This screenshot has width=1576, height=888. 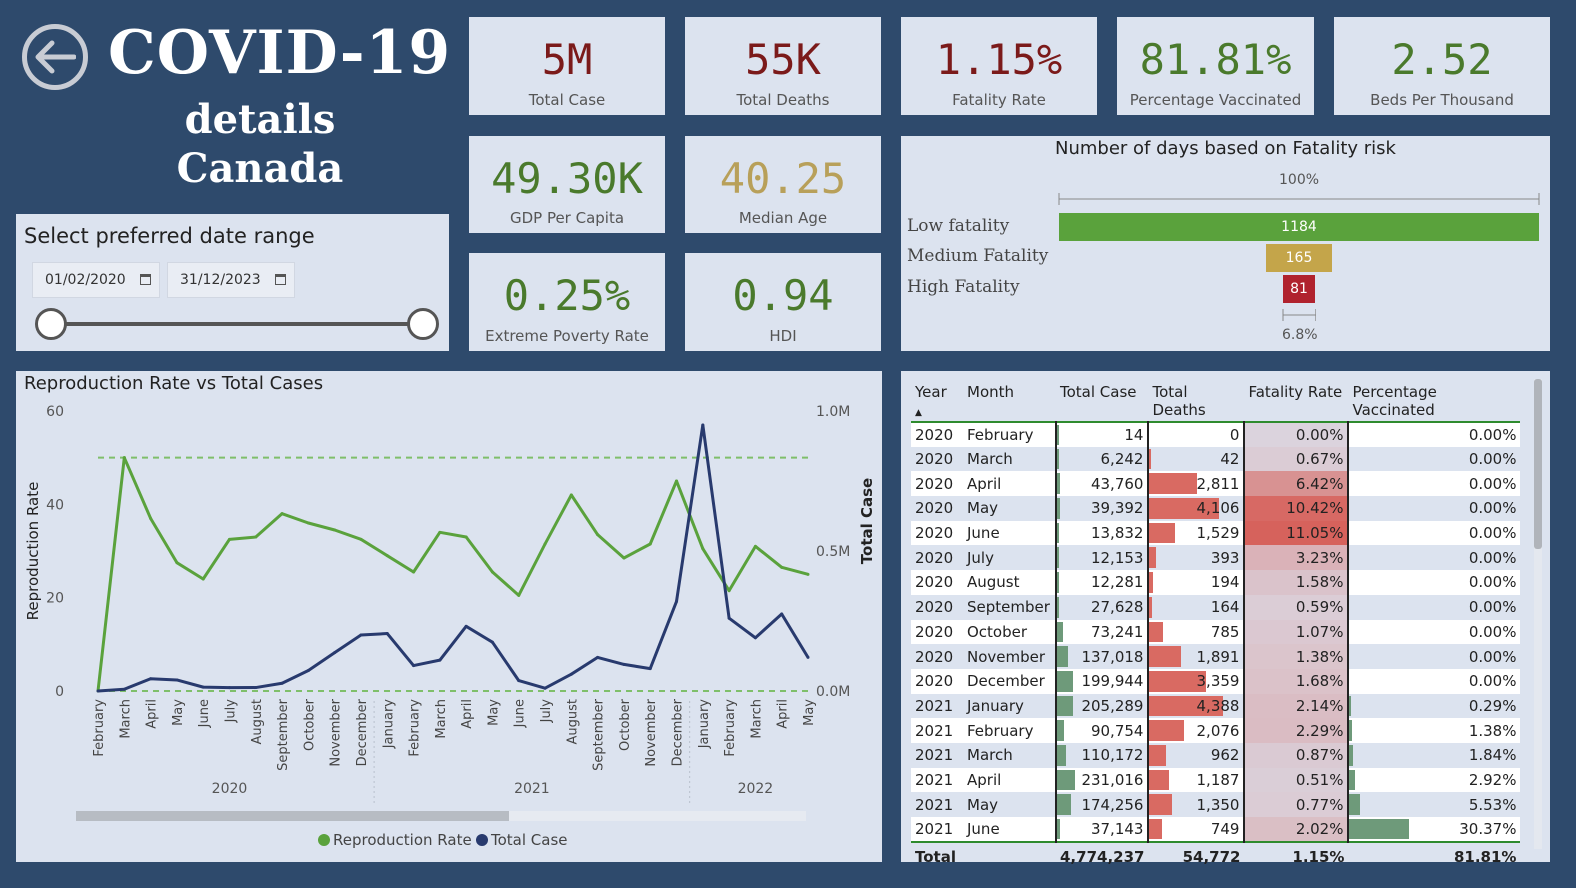 I want to click on date-slider-start-handle, so click(x=51, y=324).